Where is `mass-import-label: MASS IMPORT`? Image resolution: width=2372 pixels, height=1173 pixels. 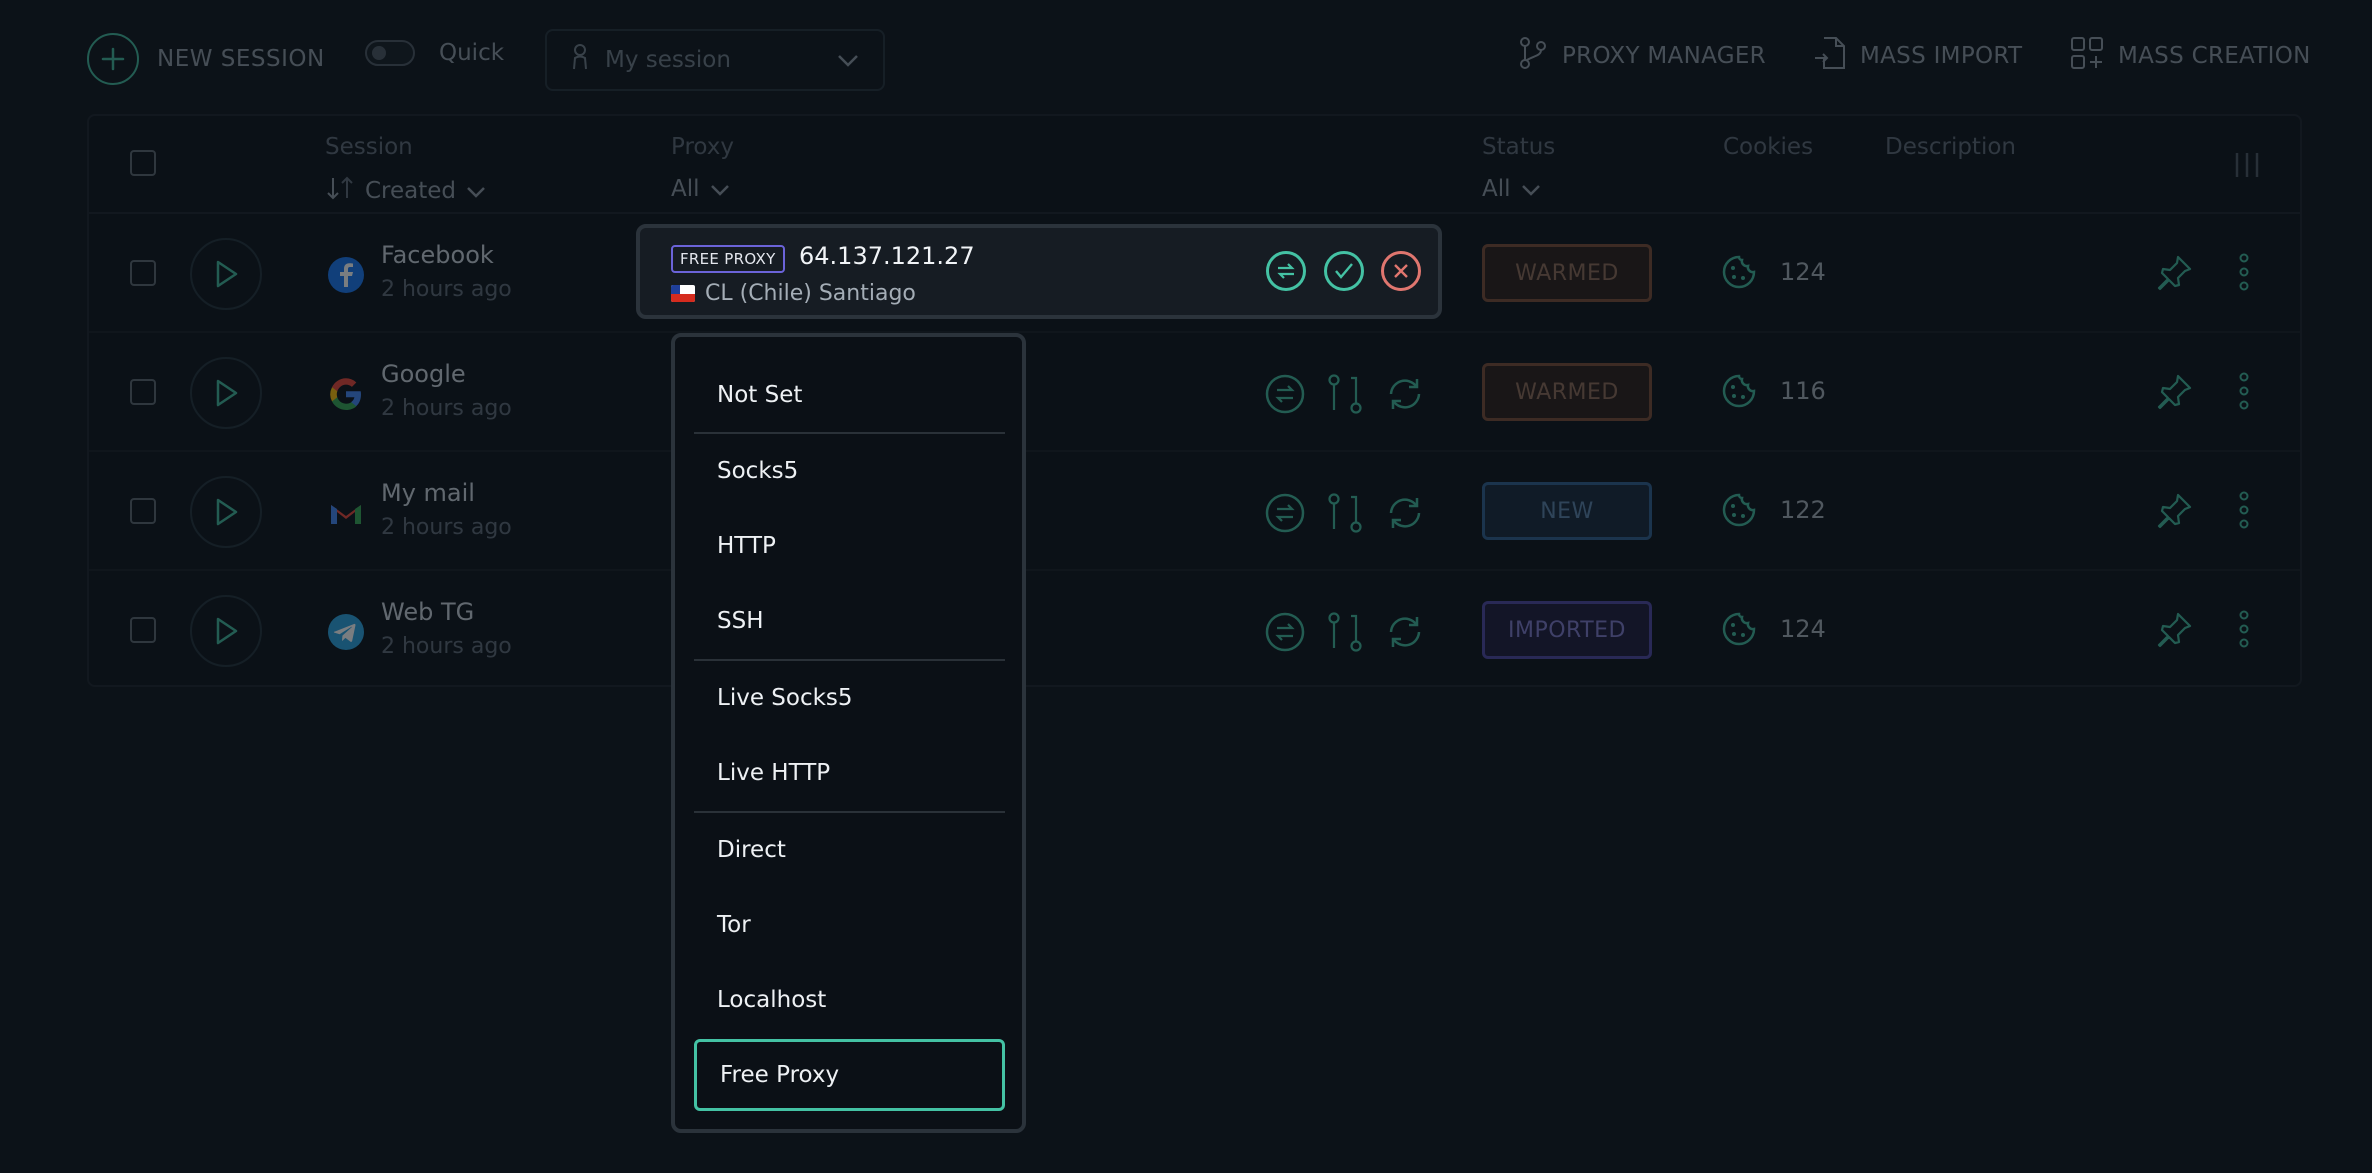 mass-import-label: MASS IMPORT is located at coordinates (1941, 56).